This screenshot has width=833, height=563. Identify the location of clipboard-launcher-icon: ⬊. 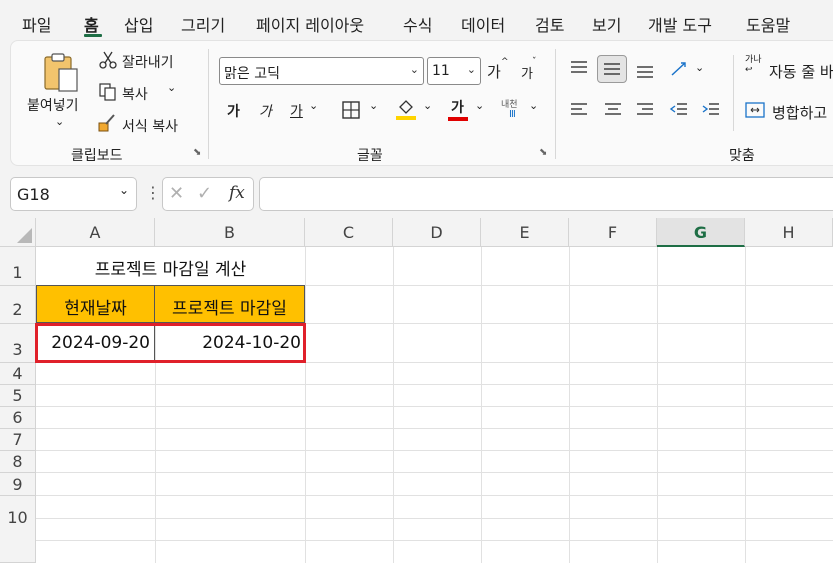
(197, 152).